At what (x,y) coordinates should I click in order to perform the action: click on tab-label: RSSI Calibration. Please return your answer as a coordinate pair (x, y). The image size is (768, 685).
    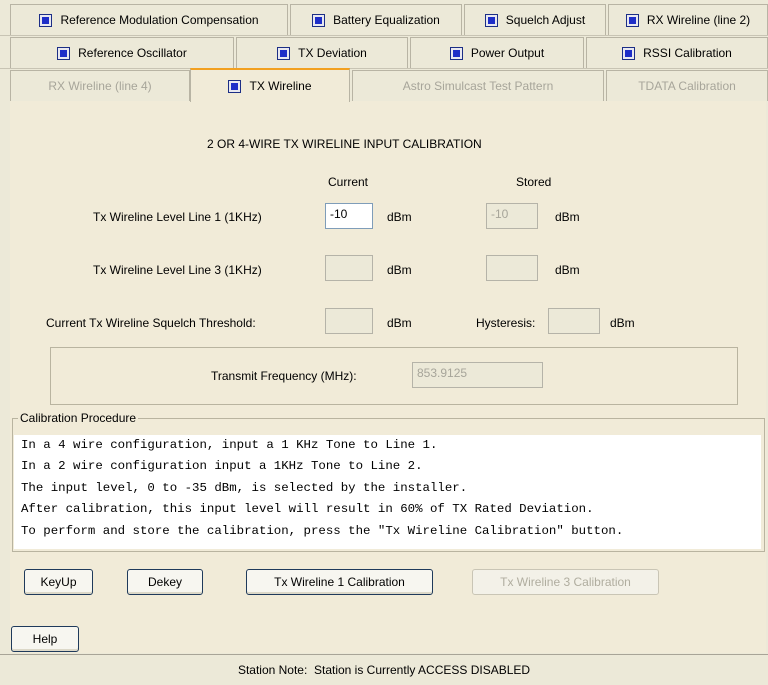
    Looking at the image, I should click on (687, 53).